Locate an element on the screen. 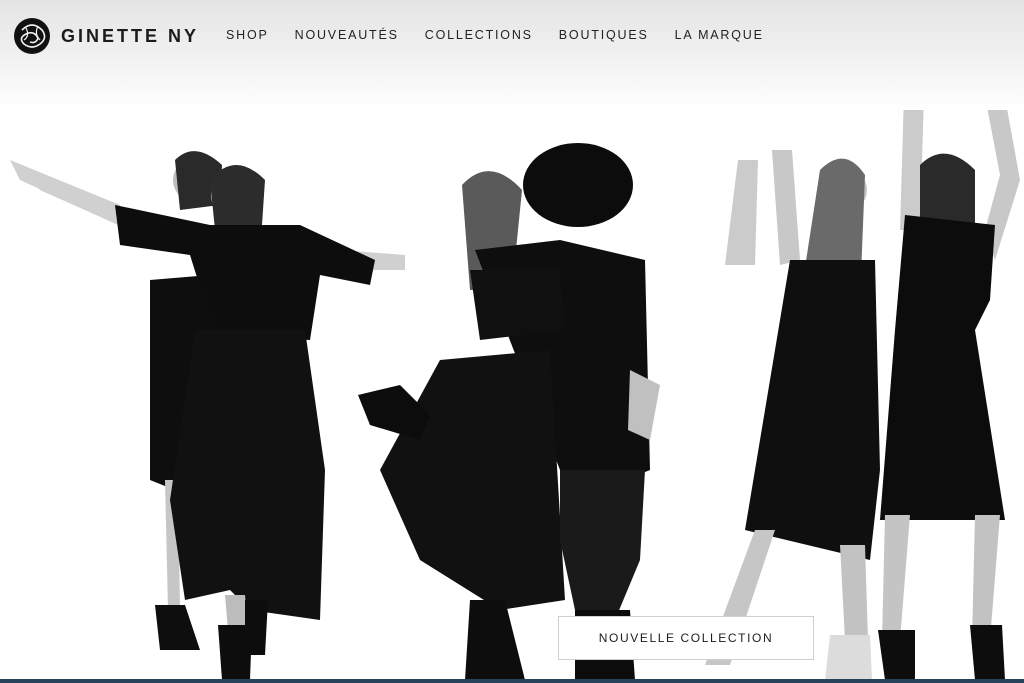 This screenshot has width=1024, height=683. nouvelle-collection-button: NOUVELLE COLLECTION is located at coordinates (686, 638).